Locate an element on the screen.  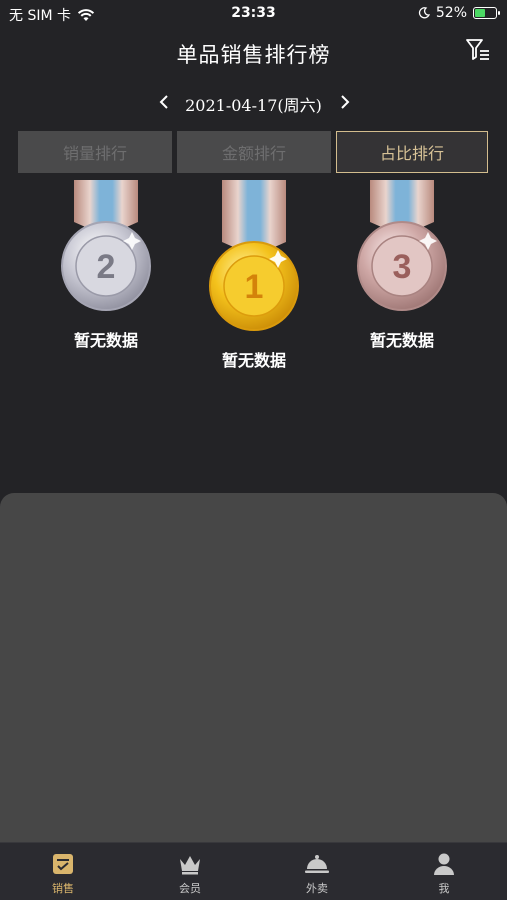
tab-sales-amount: 金额排行 is located at coordinates (254, 152).